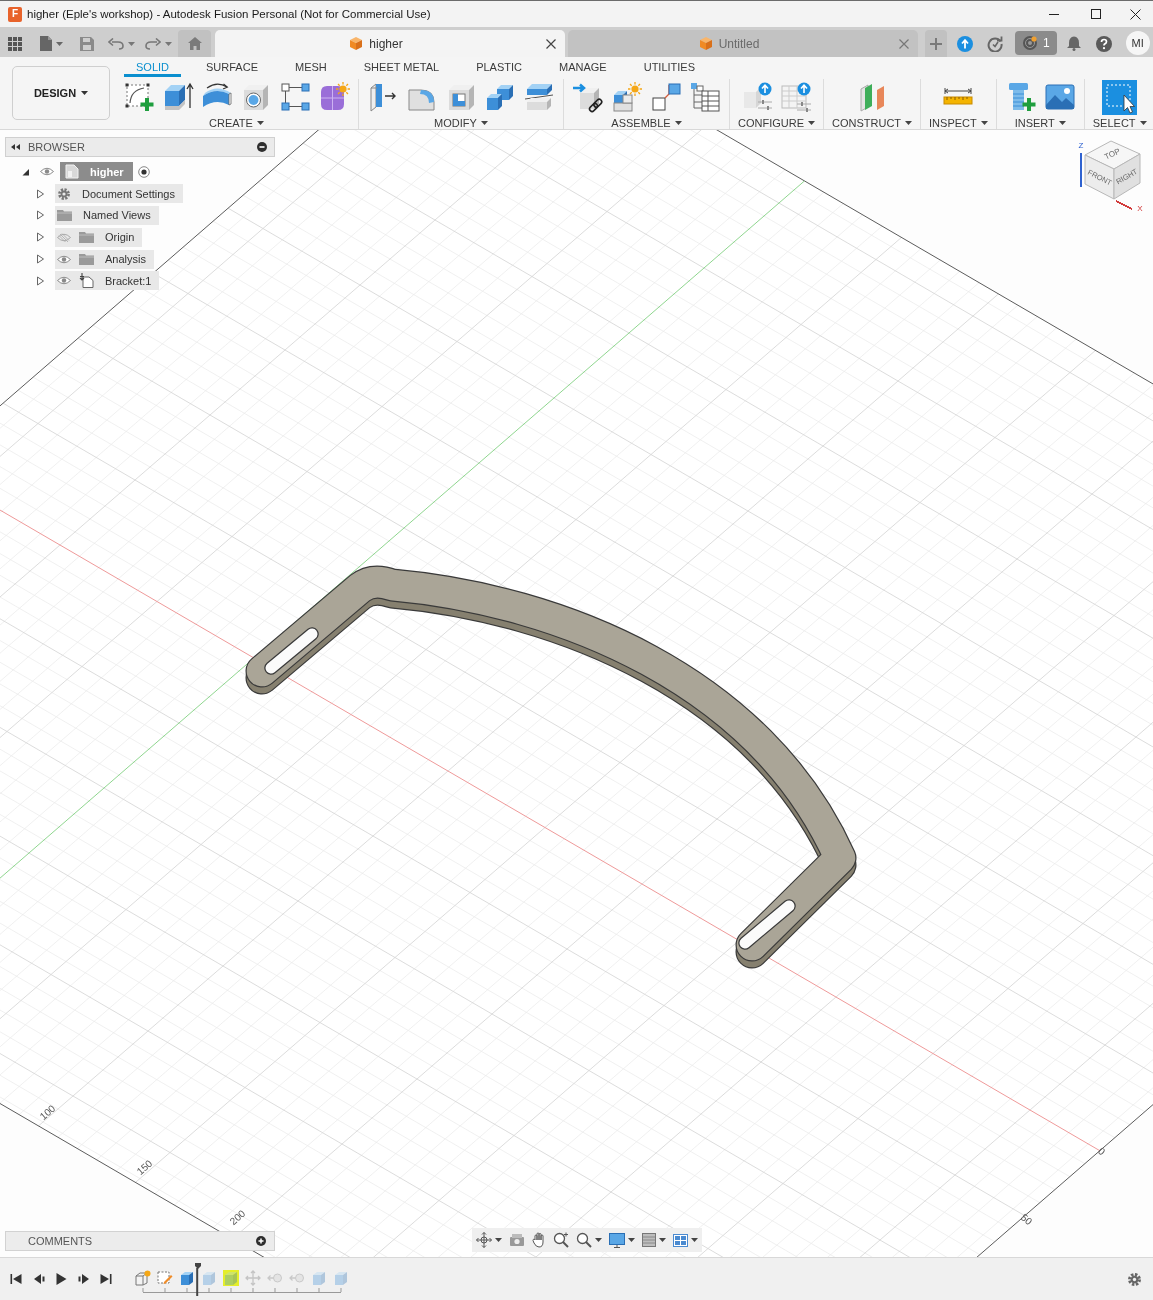 The width and height of the screenshot is (1153, 1300). What do you see at coordinates (153, 43) in the screenshot?
I see `redo-icon` at bounding box center [153, 43].